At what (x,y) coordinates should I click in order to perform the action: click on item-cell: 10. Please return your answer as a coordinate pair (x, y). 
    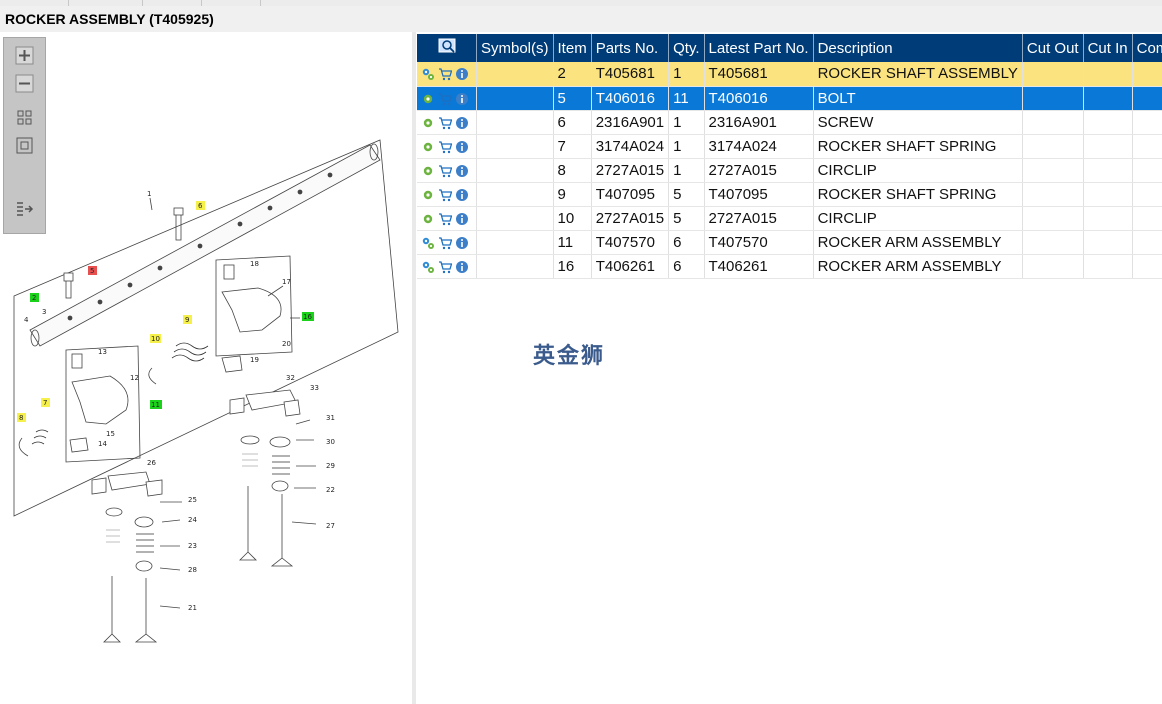
    Looking at the image, I should click on (572, 218).